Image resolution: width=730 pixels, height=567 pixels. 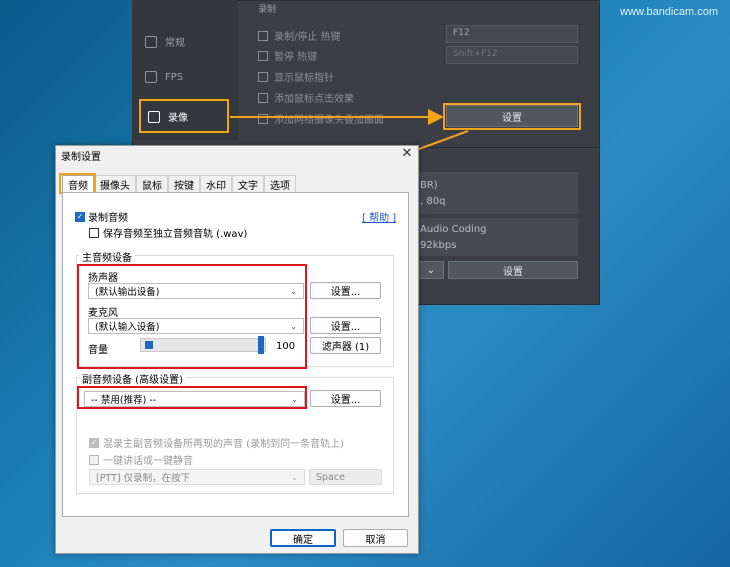 I want to click on mix-checkbox-row: ✓ 混录主副音频设备所再现的声音 (录制到同一条音轨上), so click(x=216, y=442).